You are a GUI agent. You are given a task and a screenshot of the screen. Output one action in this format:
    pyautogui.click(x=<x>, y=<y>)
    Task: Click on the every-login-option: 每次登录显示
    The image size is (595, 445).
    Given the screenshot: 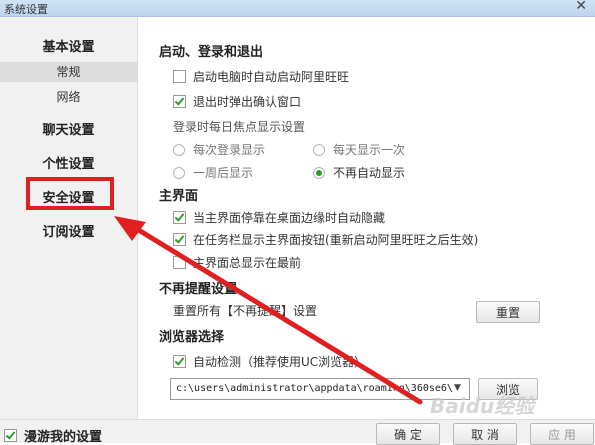 What is the action you would take?
    pyautogui.click(x=219, y=149)
    